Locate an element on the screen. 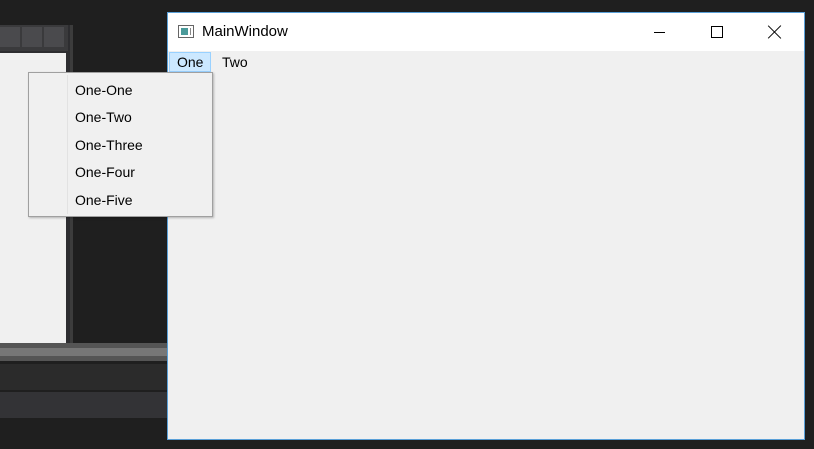 The image size is (814, 449). menu-item-one-one: One-One is located at coordinates (104, 90).